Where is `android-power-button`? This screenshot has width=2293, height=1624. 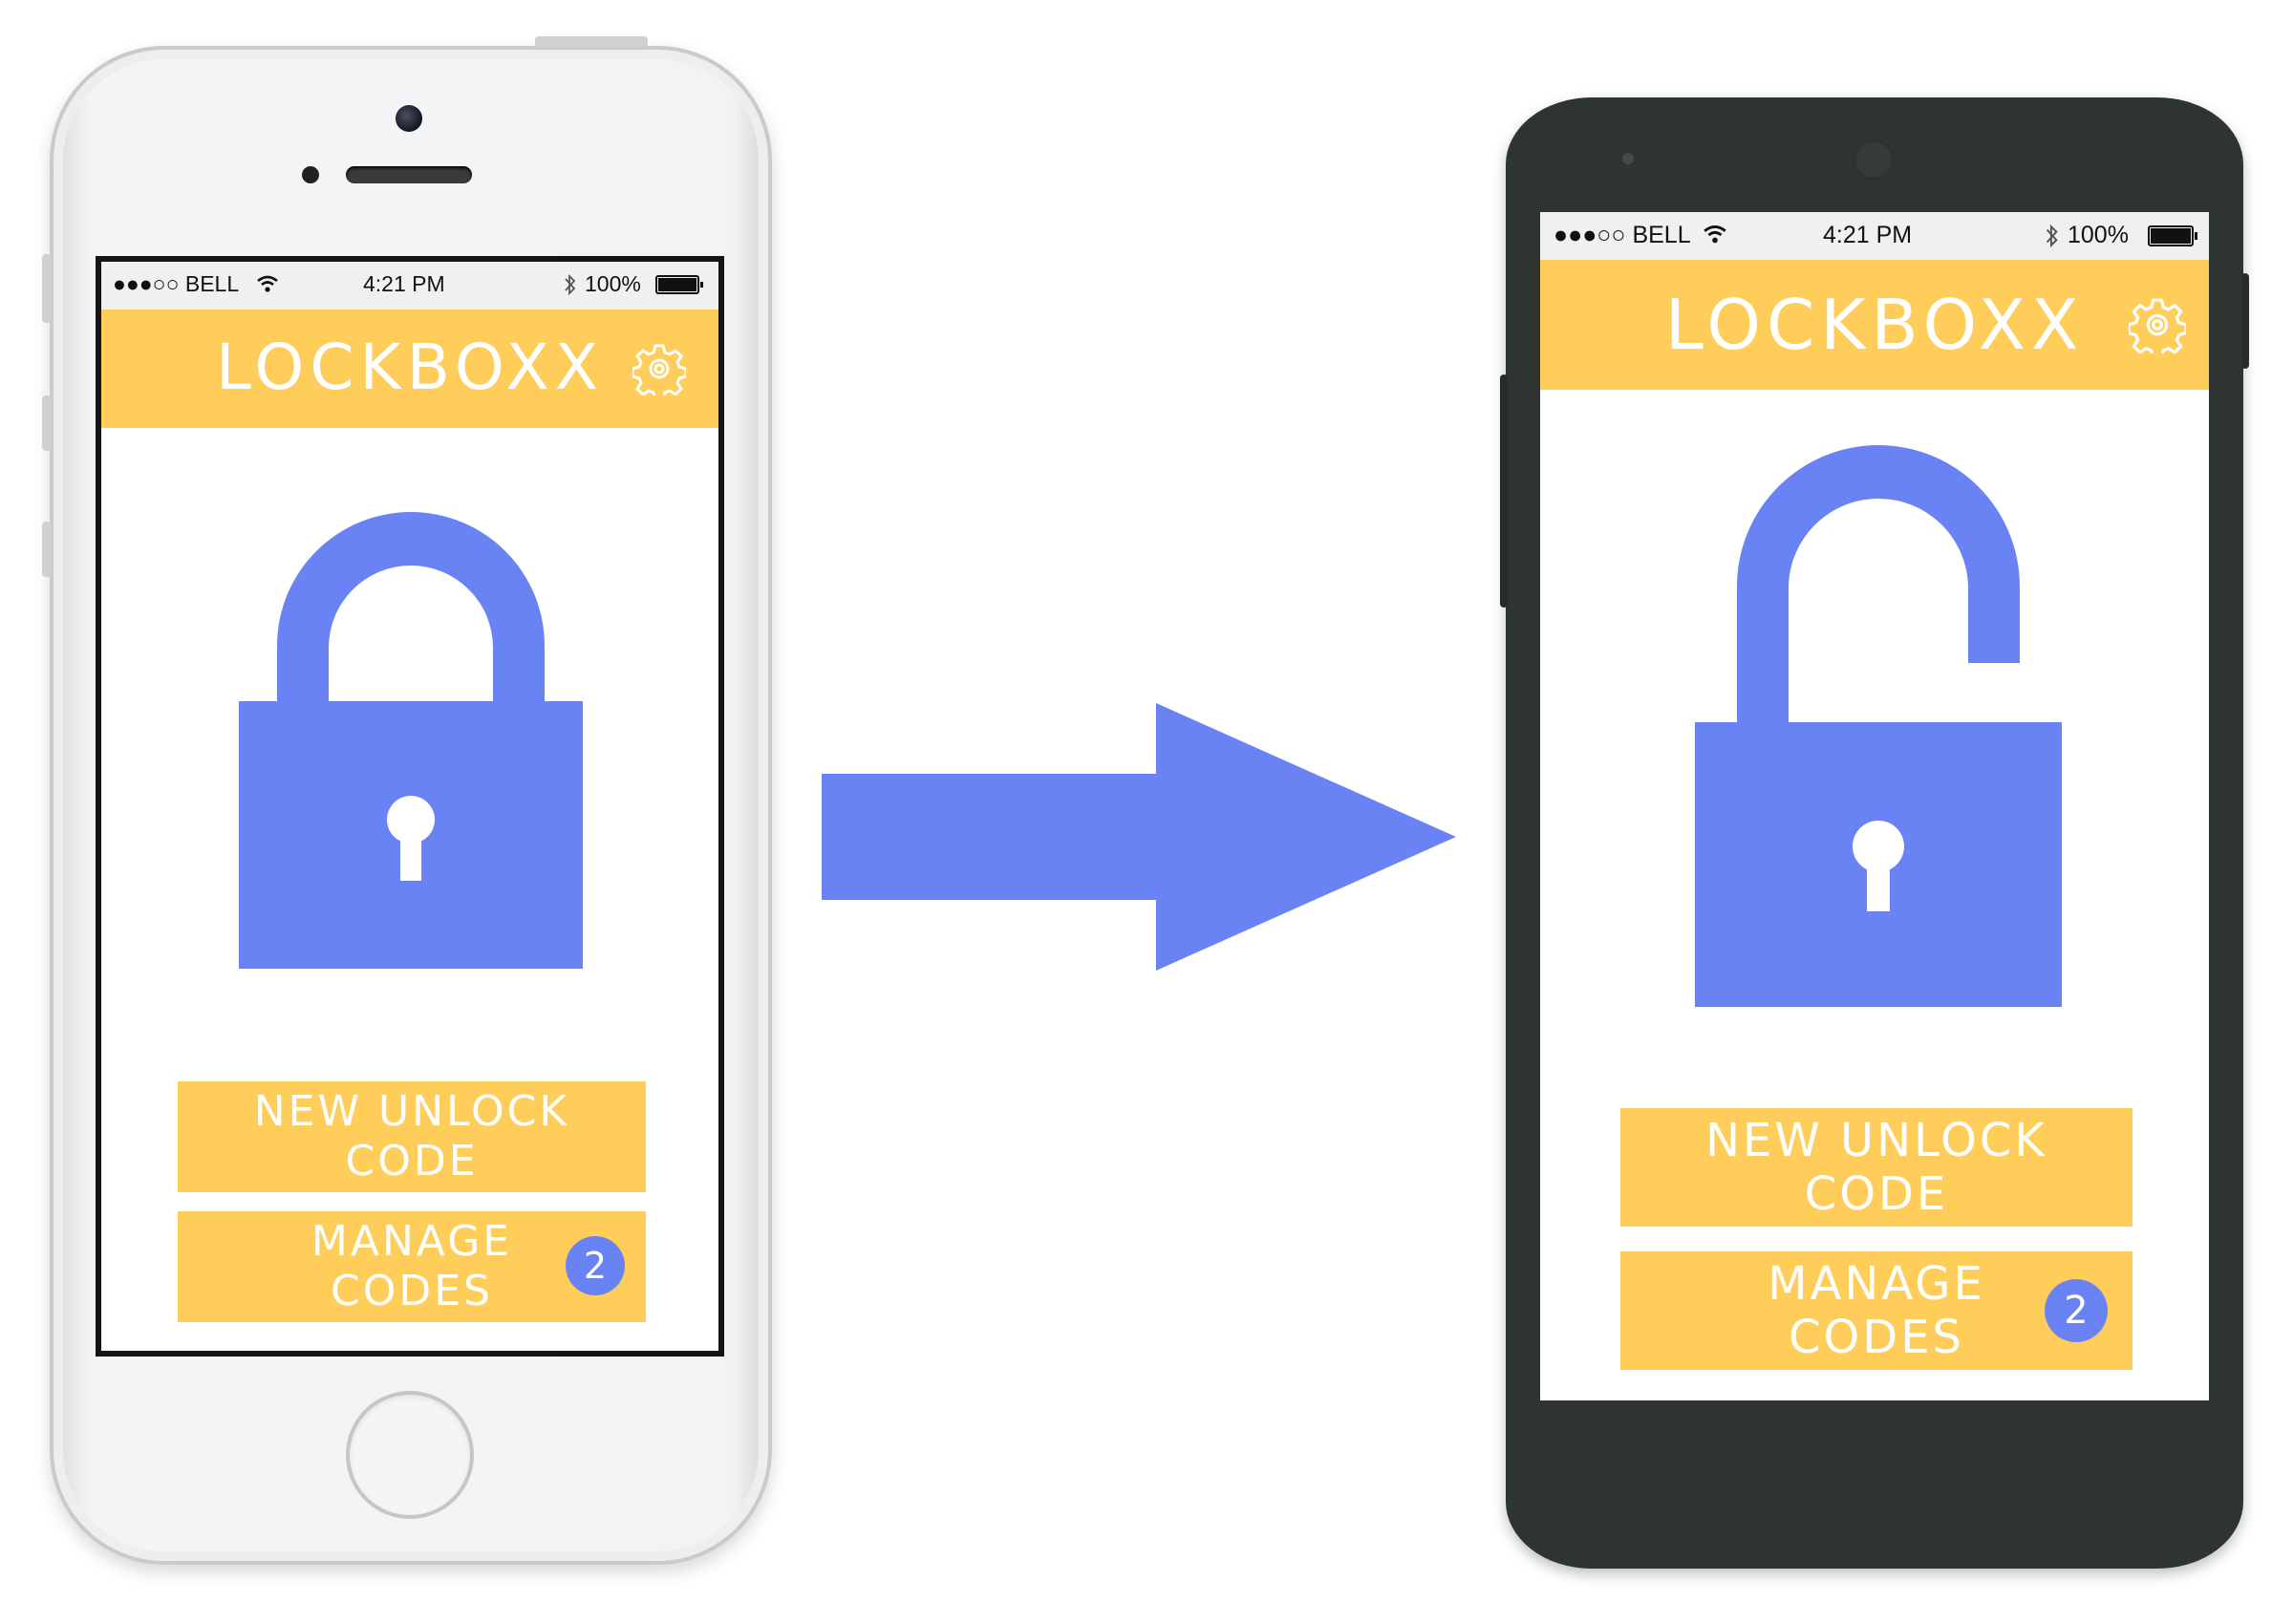 android-power-button is located at coordinates (2245, 321).